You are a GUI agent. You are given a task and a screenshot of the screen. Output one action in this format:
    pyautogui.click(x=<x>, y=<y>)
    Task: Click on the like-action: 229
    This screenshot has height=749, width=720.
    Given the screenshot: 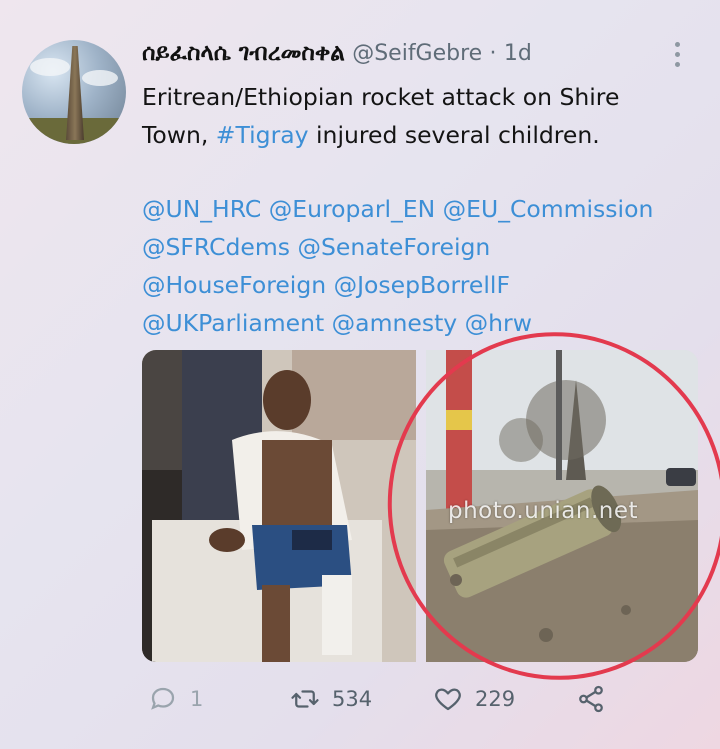 What is the action you would take?
    pyautogui.click(x=474, y=699)
    